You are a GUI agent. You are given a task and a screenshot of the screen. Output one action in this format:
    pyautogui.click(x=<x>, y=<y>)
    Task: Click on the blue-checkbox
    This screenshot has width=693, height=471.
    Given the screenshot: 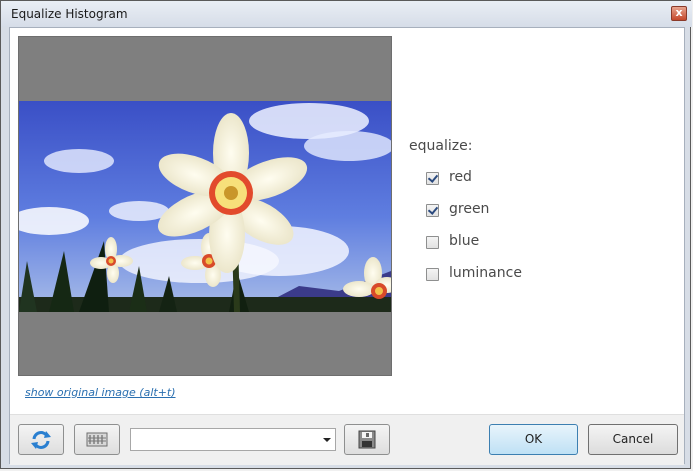 What is the action you would take?
    pyautogui.click(x=432, y=242)
    